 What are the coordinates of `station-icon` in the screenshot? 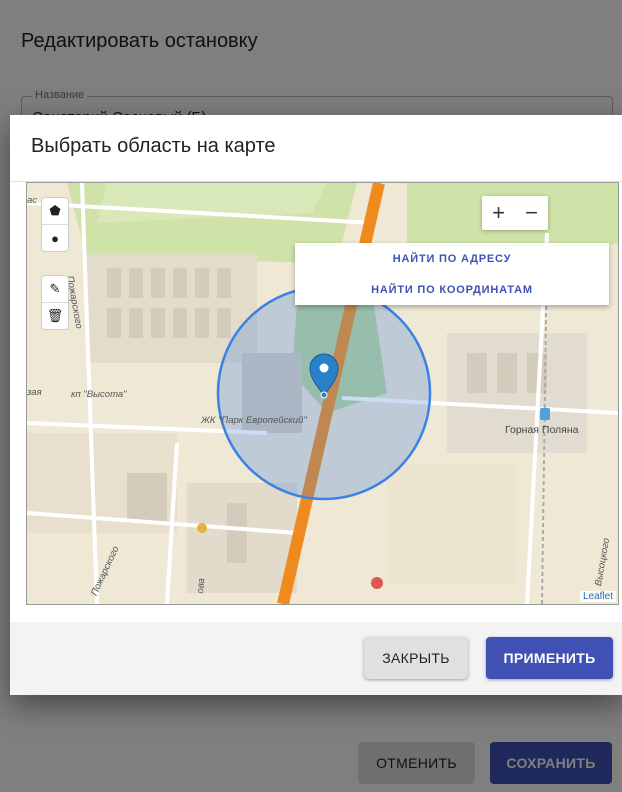 It's located at (545, 414).